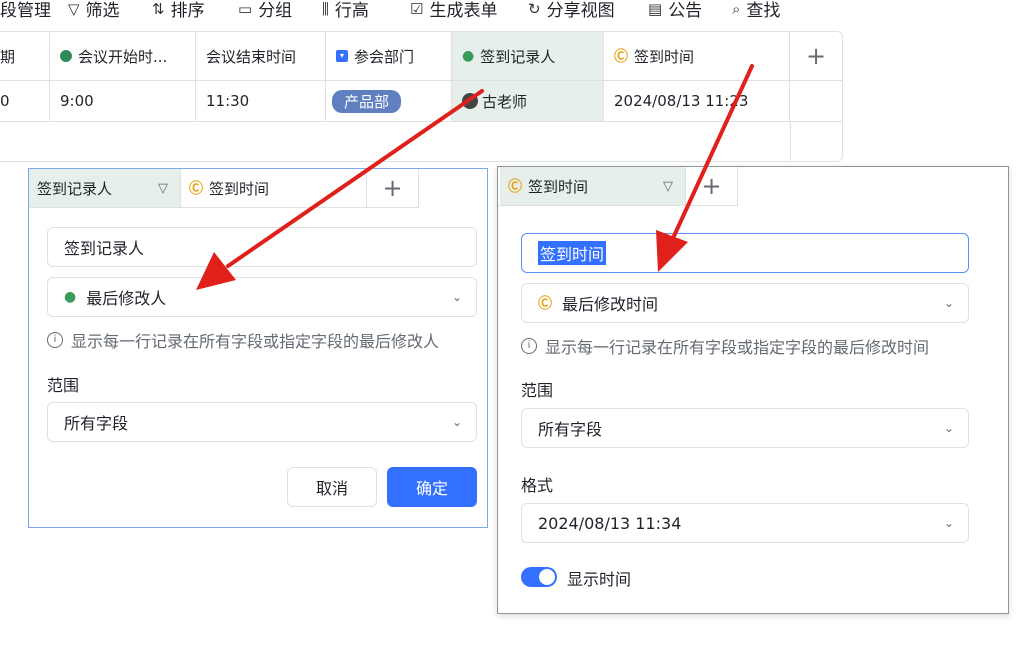  What do you see at coordinates (705, 168) in the screenshot?
I see `arrow-to-checkin-name` at bounding box center [705, 168].